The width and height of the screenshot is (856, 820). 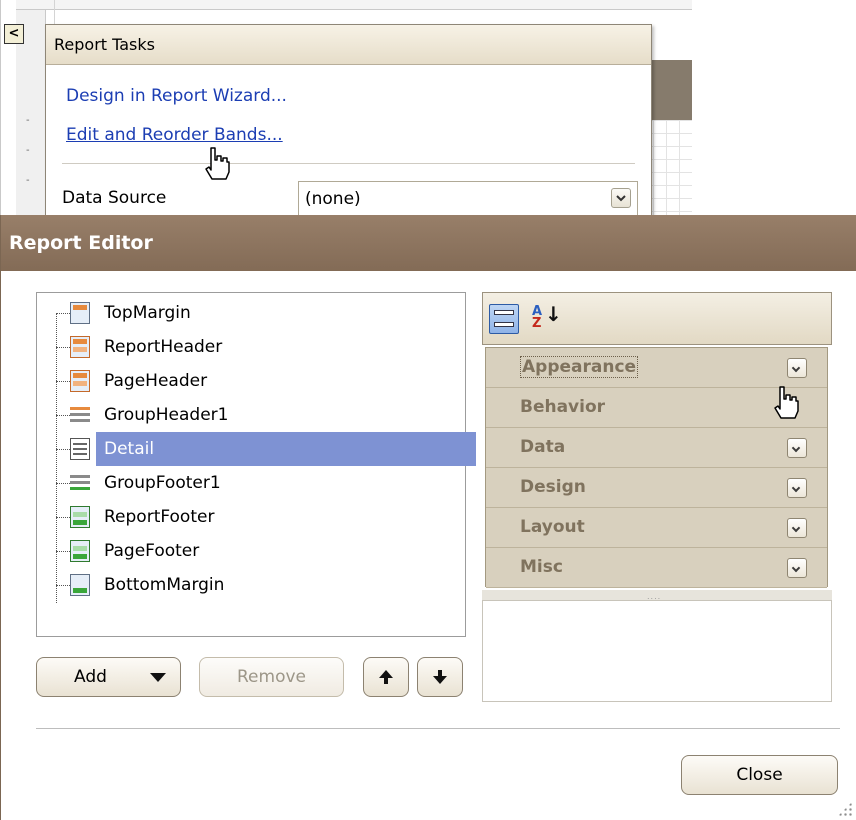 What do you see at coordinates (166, 415) in the screenshot?
I see `tree-item-label: GroupHeader1` at bounding box center [166, 415].